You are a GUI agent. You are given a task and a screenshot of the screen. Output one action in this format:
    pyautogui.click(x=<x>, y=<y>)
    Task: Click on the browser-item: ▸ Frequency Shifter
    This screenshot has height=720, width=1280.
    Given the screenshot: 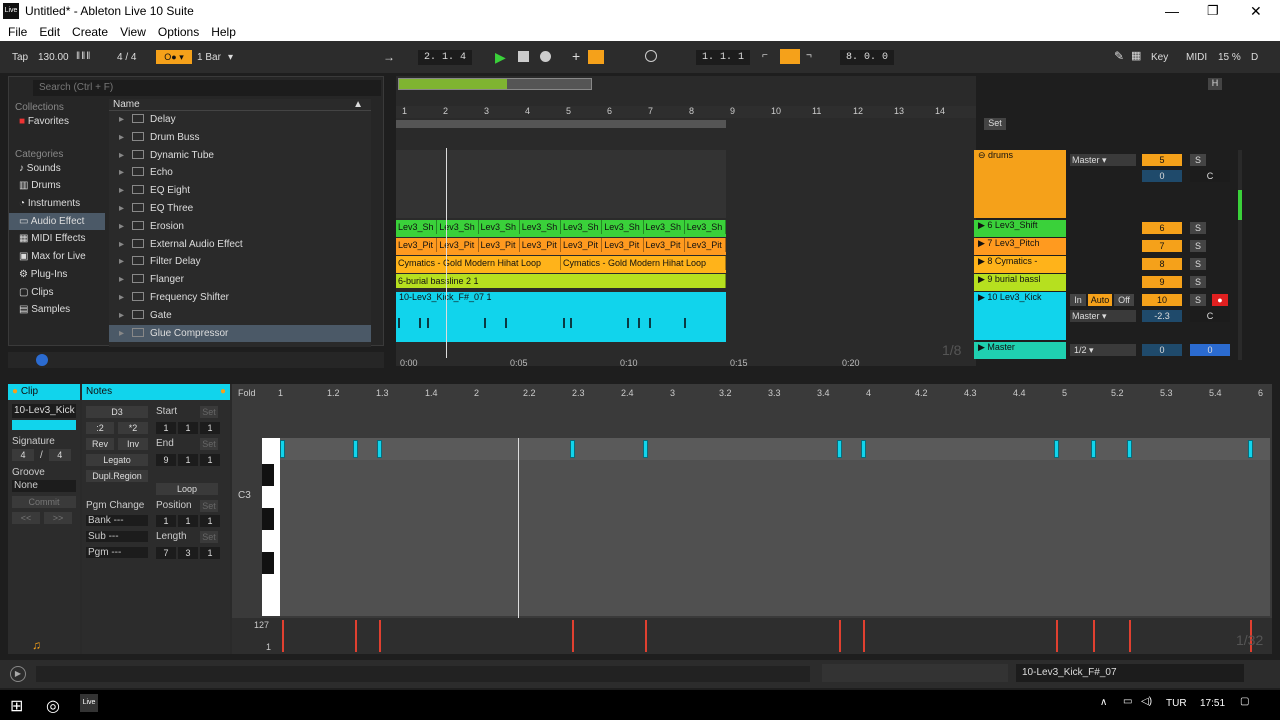 What is the action you would take?
    pyautogui.click(x=240, y=298)
    